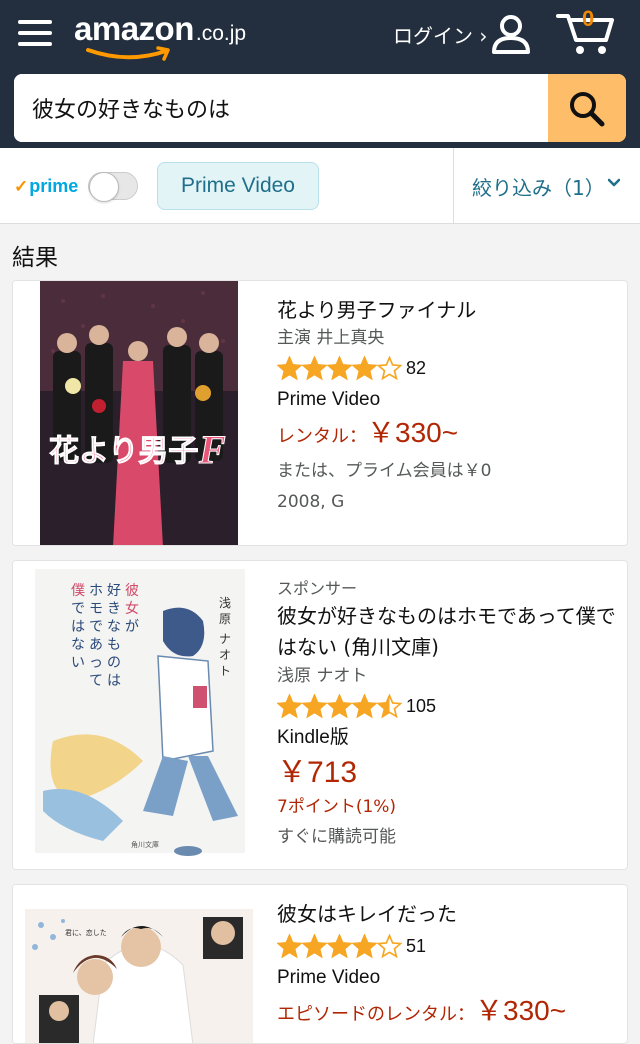  I want to click on svg-text: F, so click(212, 449).